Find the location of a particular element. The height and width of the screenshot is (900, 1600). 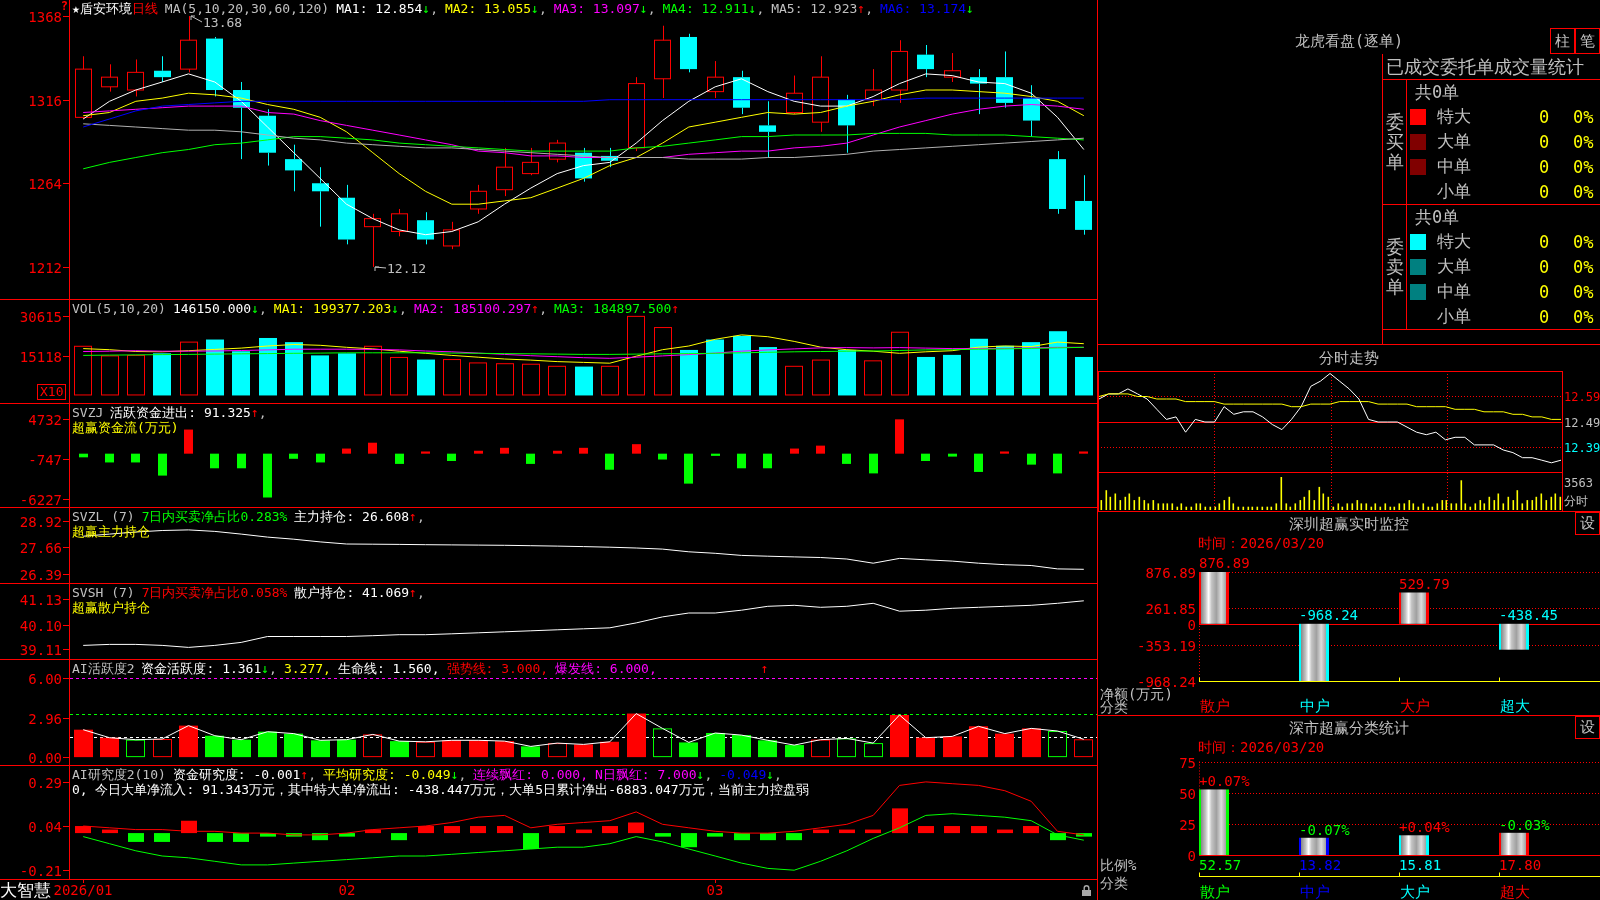

unit-label: X10 is located at coordinates (52, 392).